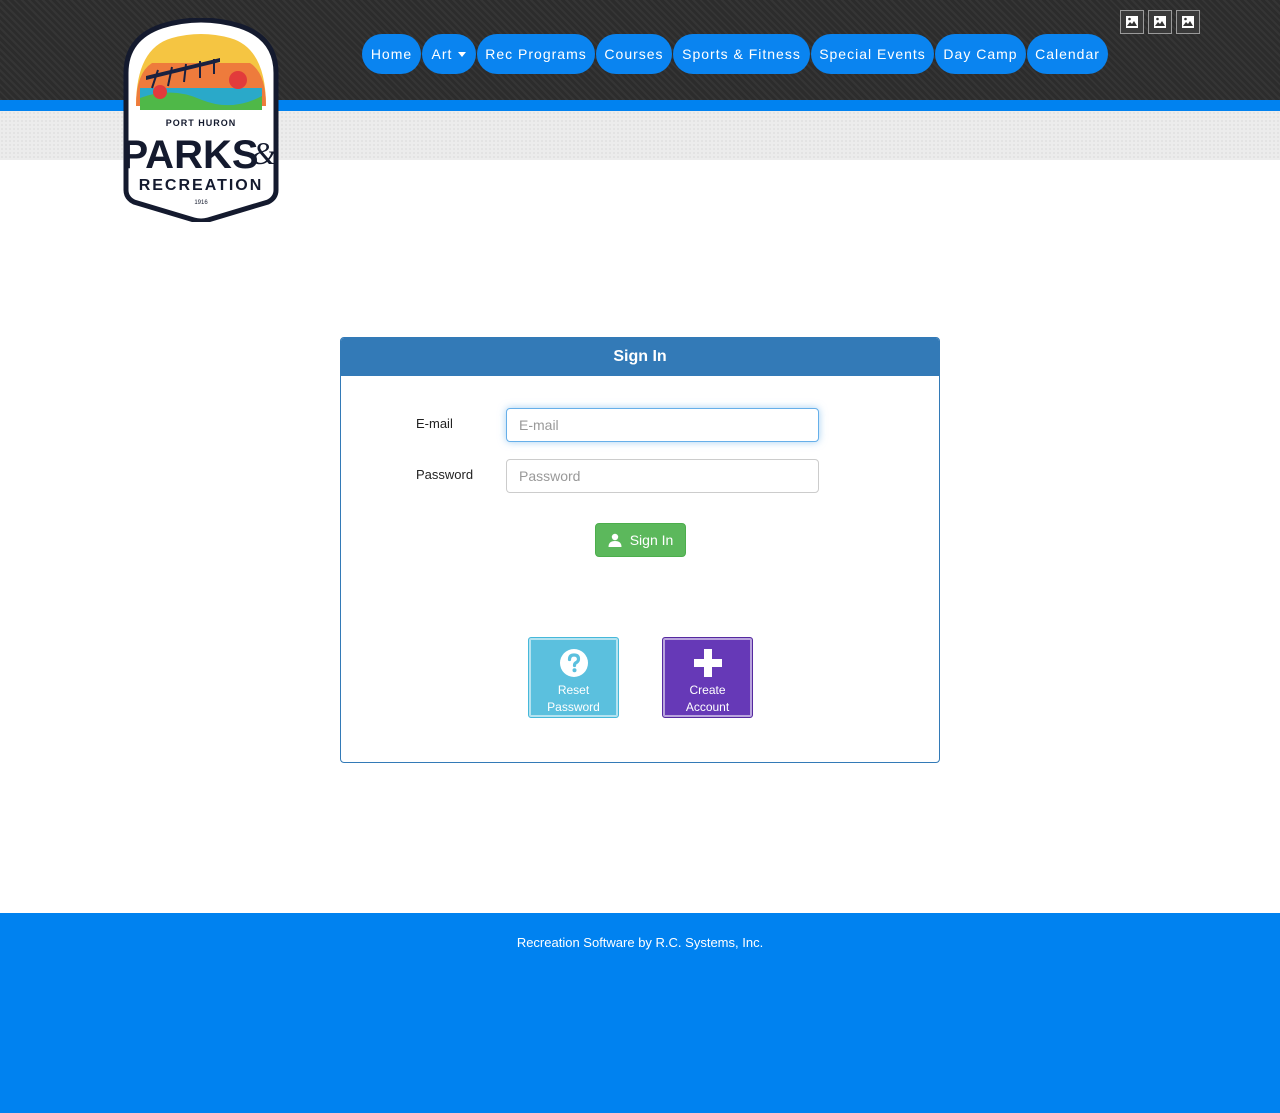 The width and height of the screenshot is (1280, 1113). I want to click on caret-down-icon, so click(462, 54).